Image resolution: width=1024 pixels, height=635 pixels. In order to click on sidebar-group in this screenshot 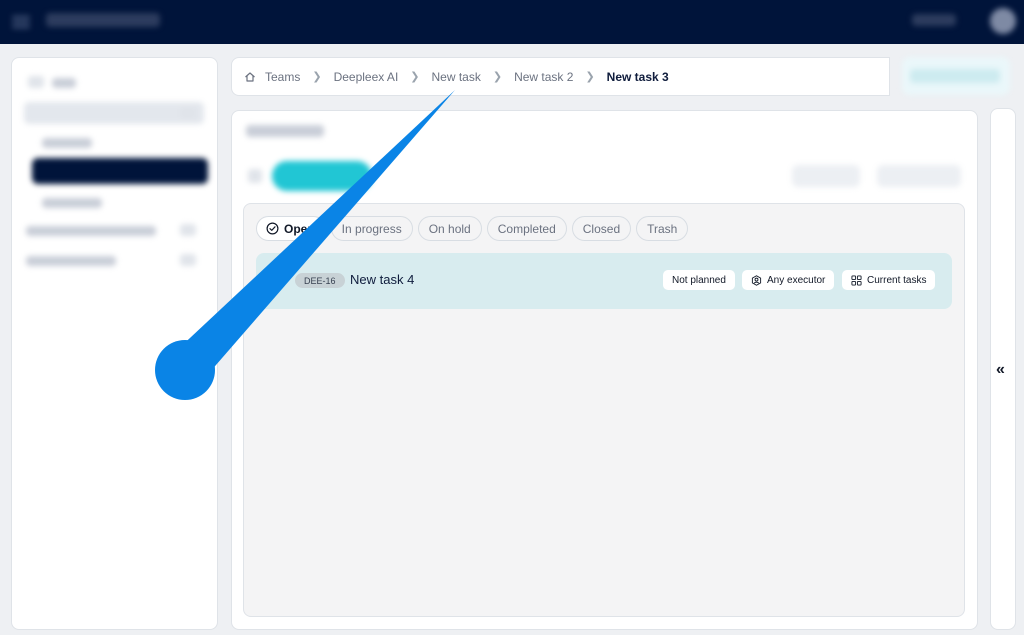, I will do `click(114, 113)`.